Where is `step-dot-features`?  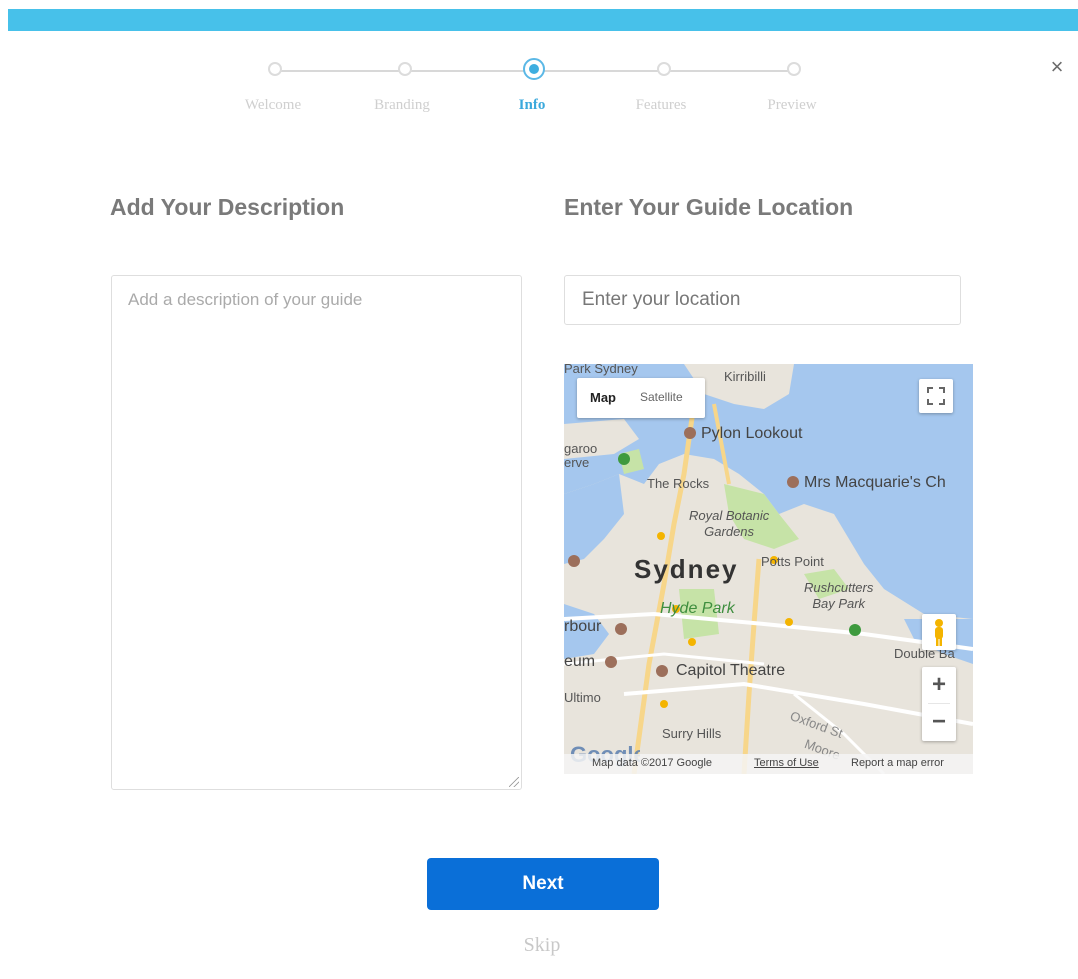 step-dot-features is located at coordinates (664, 69).